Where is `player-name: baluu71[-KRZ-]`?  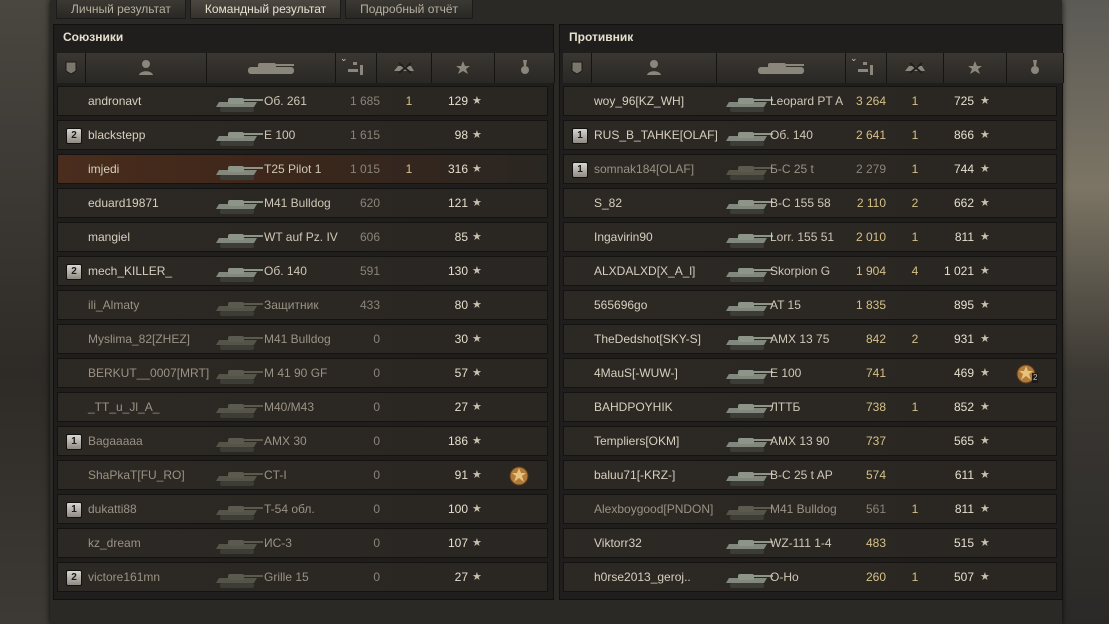 player-name: baluu71[-KRZ-] is located at coordinates (634, 475).